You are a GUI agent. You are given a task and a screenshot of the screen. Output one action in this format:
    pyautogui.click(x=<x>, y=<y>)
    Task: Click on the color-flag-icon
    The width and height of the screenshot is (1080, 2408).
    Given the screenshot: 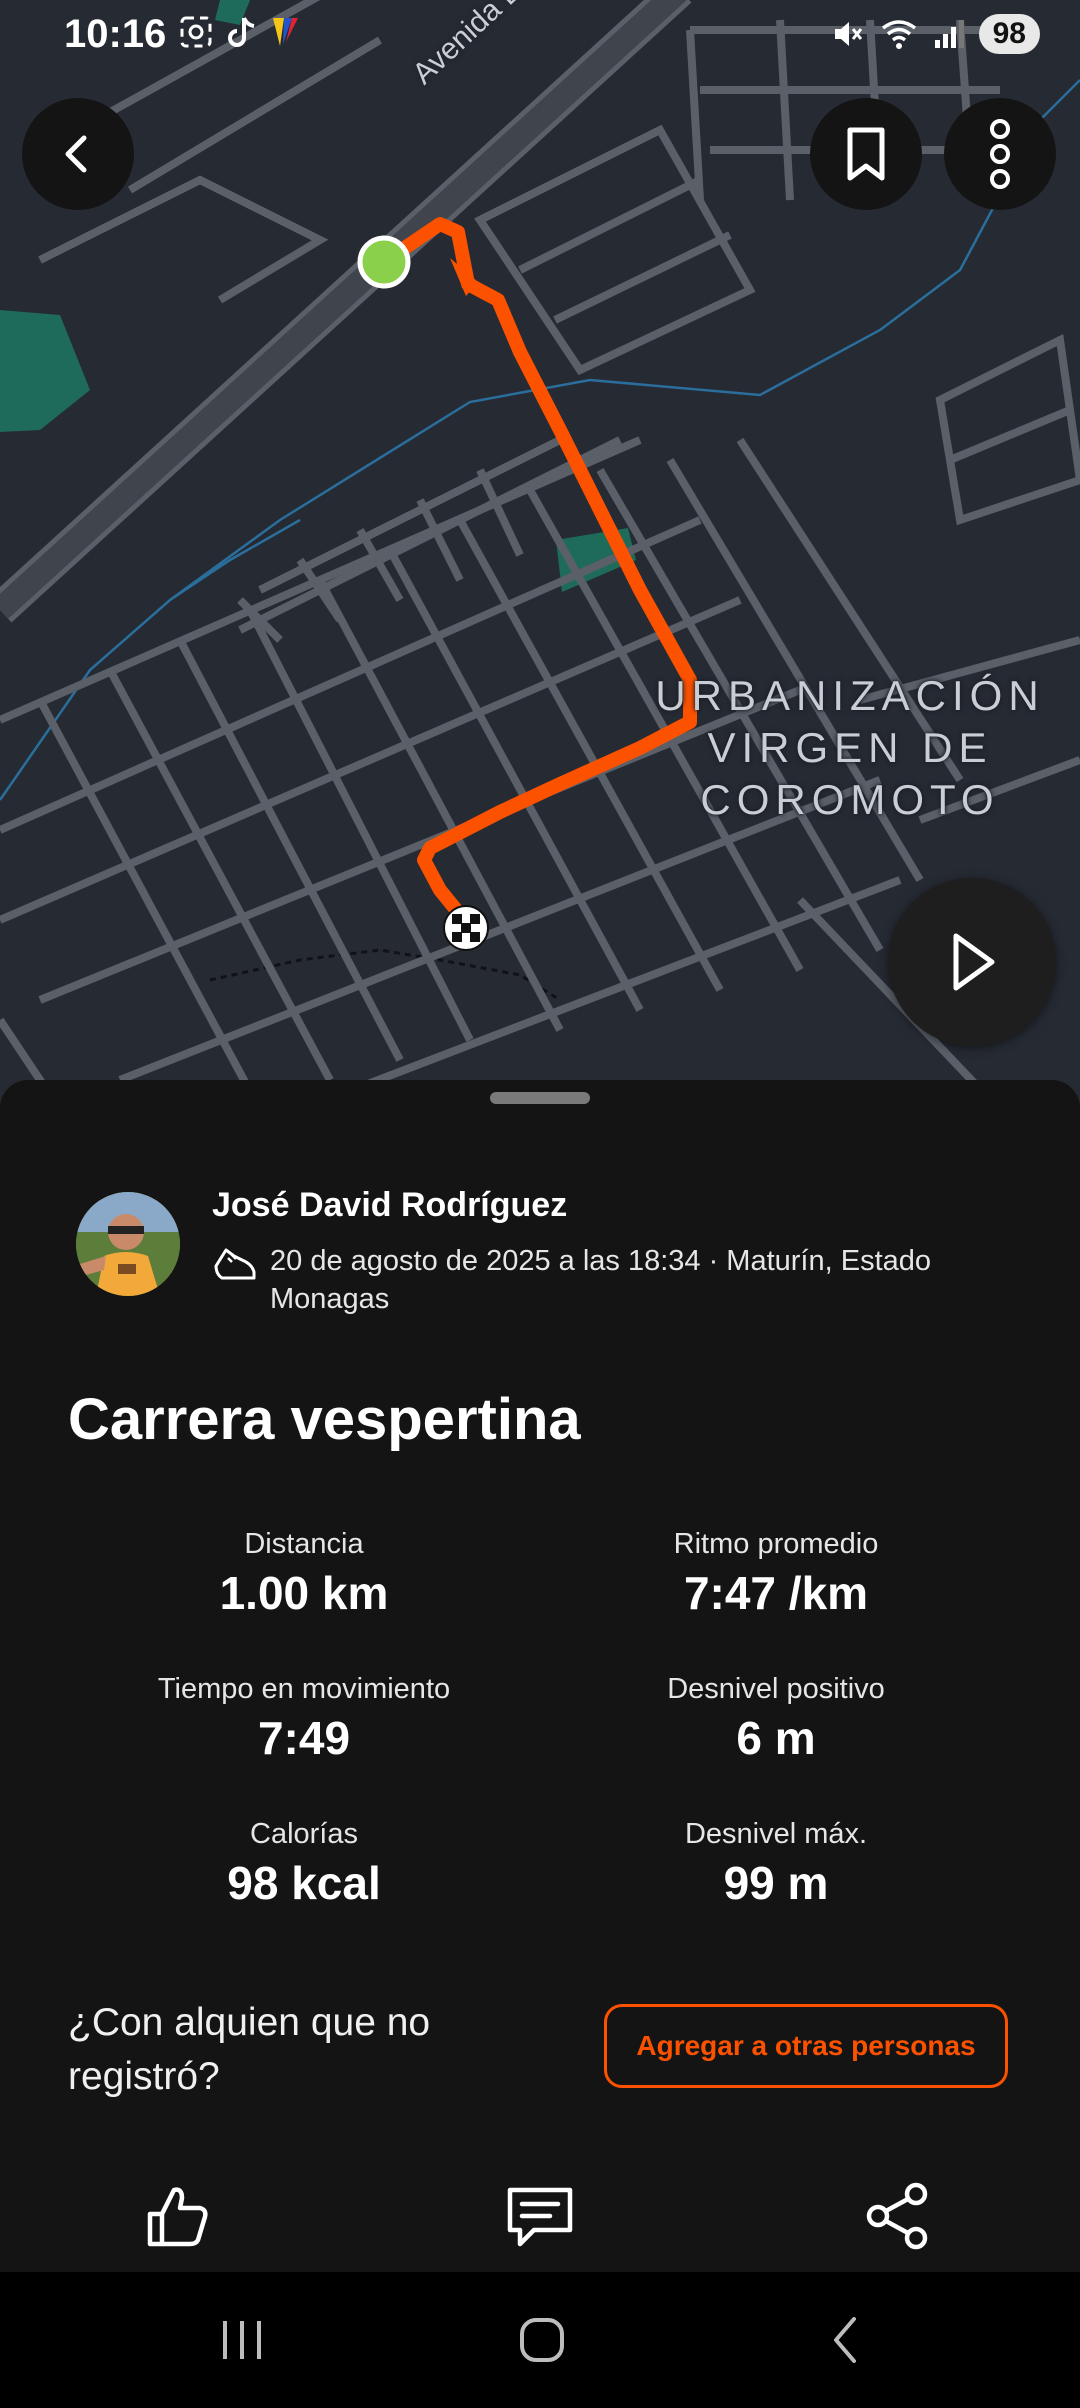 What is the action you would take?
    pyautogui.click(x=285, y=32)
    